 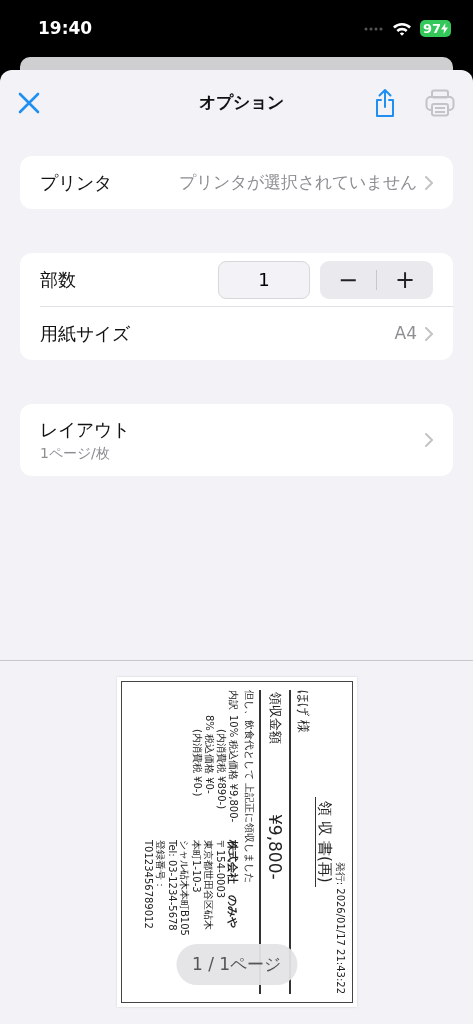 I want to click on addressee: ほげ 様, so click(x=303, y=712).